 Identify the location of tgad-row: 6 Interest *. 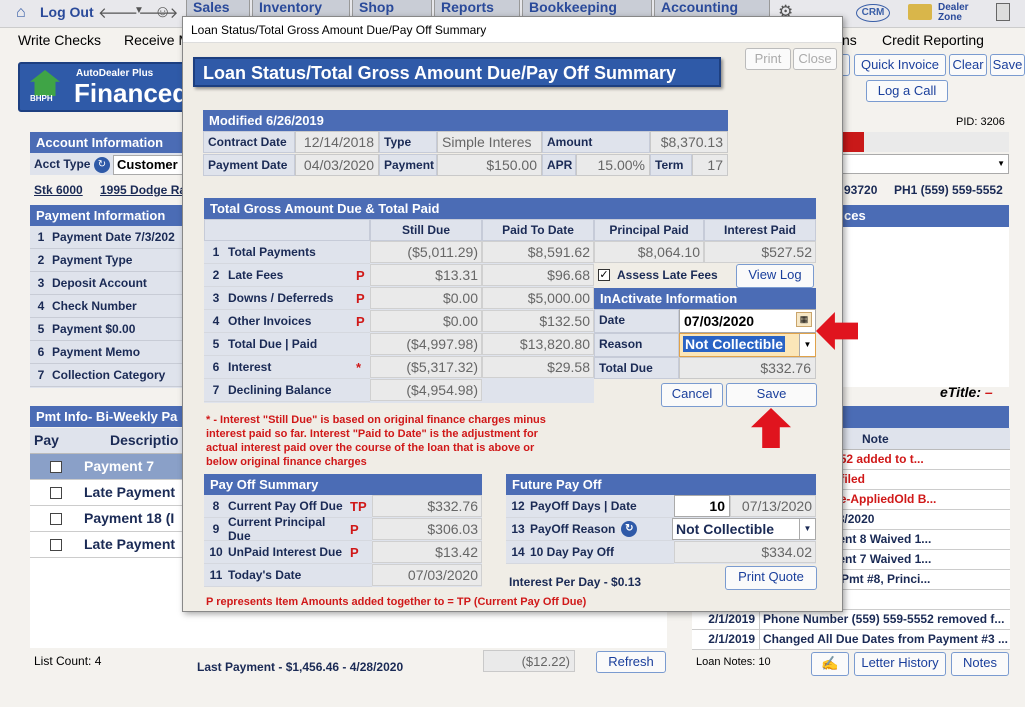
(287, 367).